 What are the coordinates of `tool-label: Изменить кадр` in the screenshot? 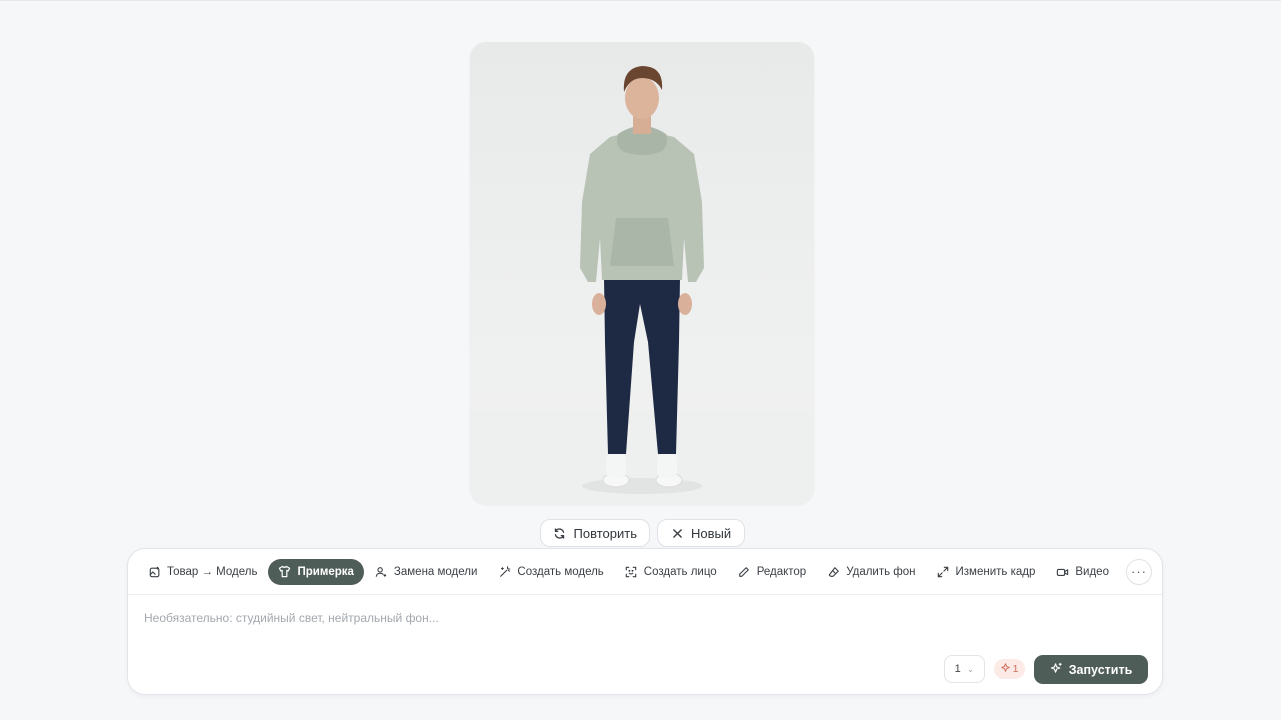 It's located at (995, 571).